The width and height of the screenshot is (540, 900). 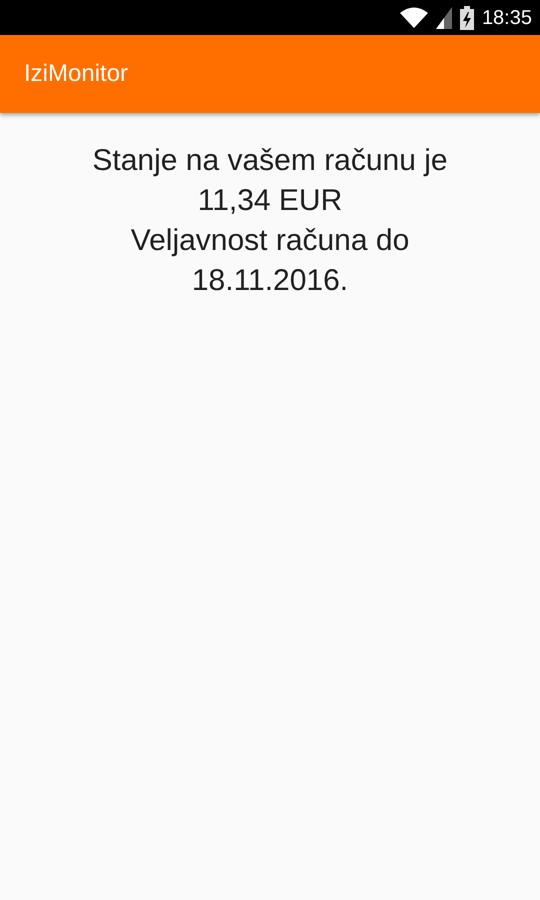 What do you see at coordinates (467, 18) in the screenshot?
I see `battery-charging-icon` at bounding box center [467, 18].